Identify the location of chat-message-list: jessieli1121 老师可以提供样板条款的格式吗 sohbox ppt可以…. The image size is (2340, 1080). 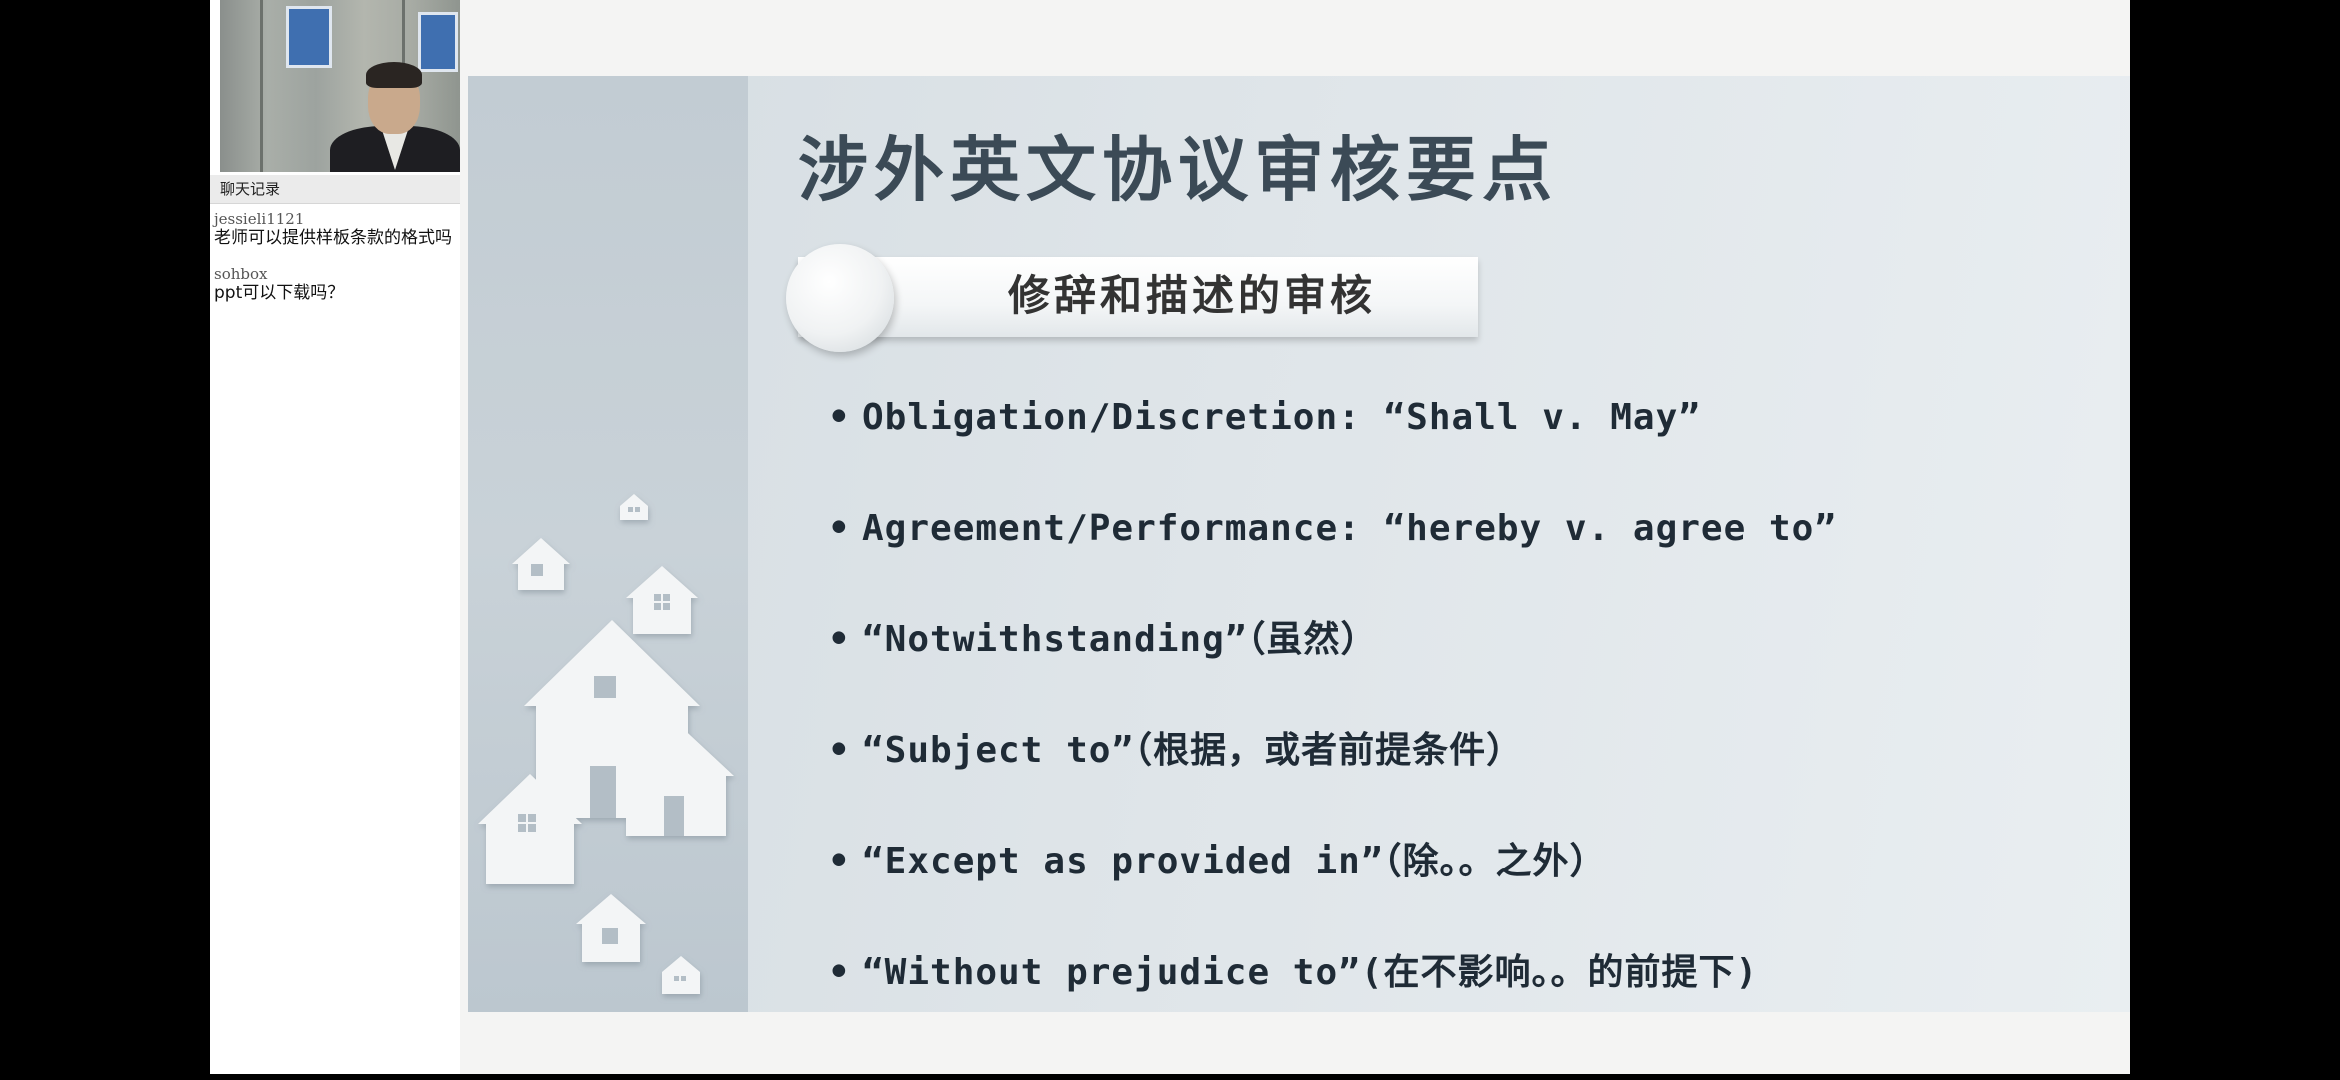
(336, 265).